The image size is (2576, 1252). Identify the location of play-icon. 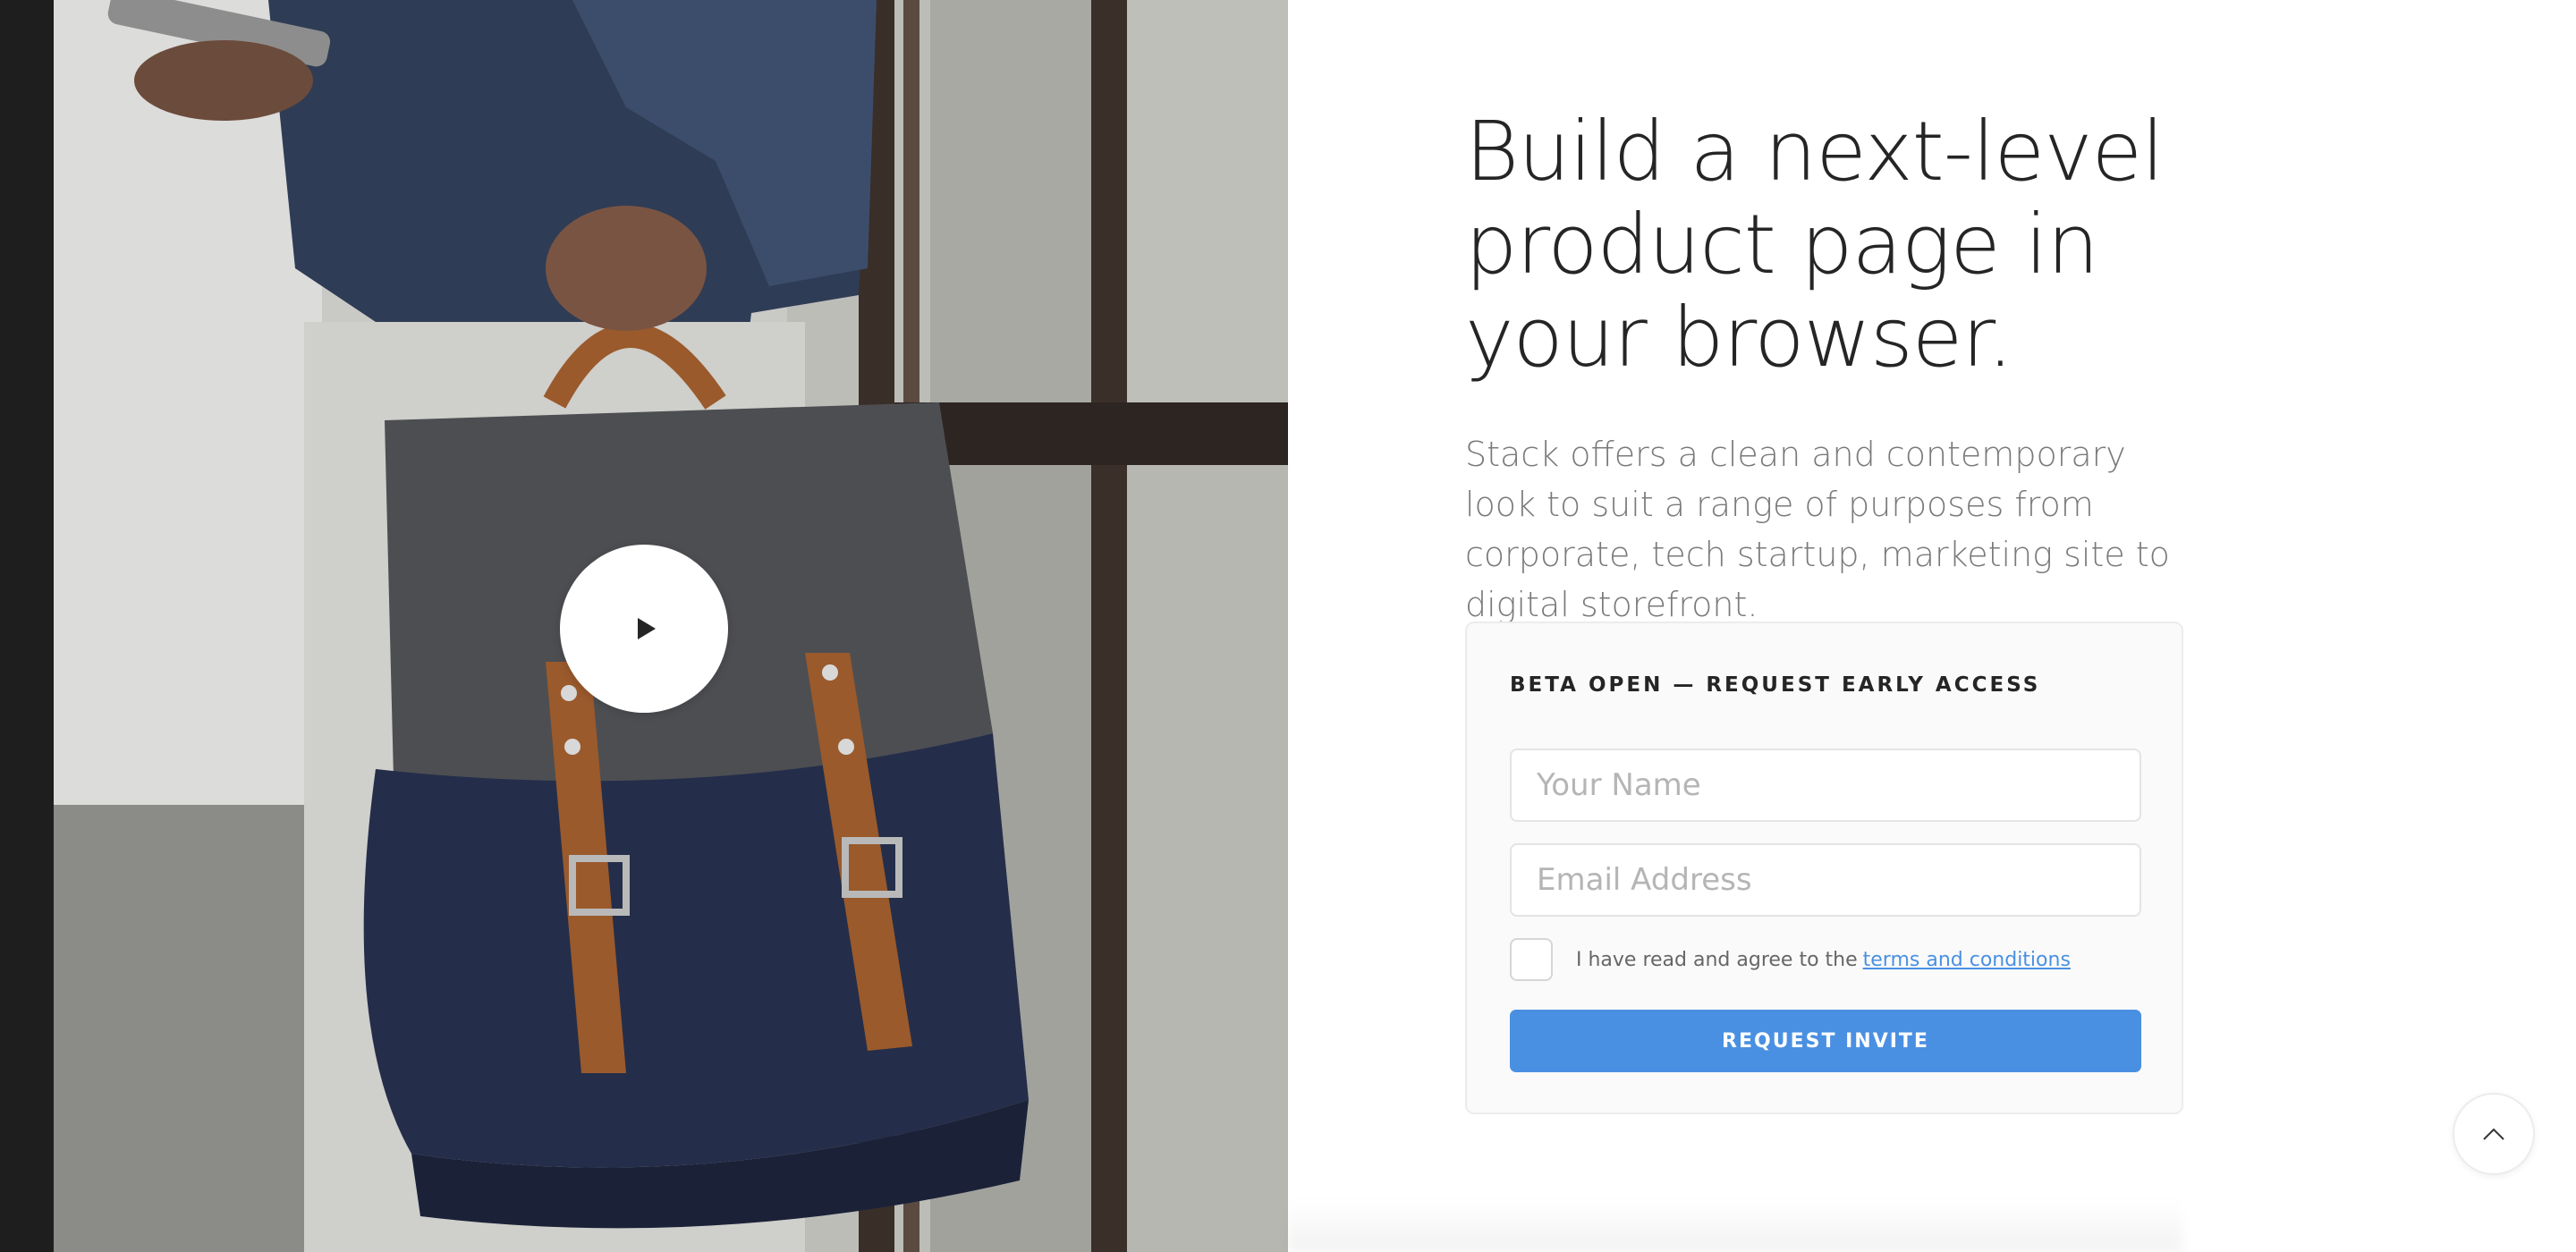
(647, 628).